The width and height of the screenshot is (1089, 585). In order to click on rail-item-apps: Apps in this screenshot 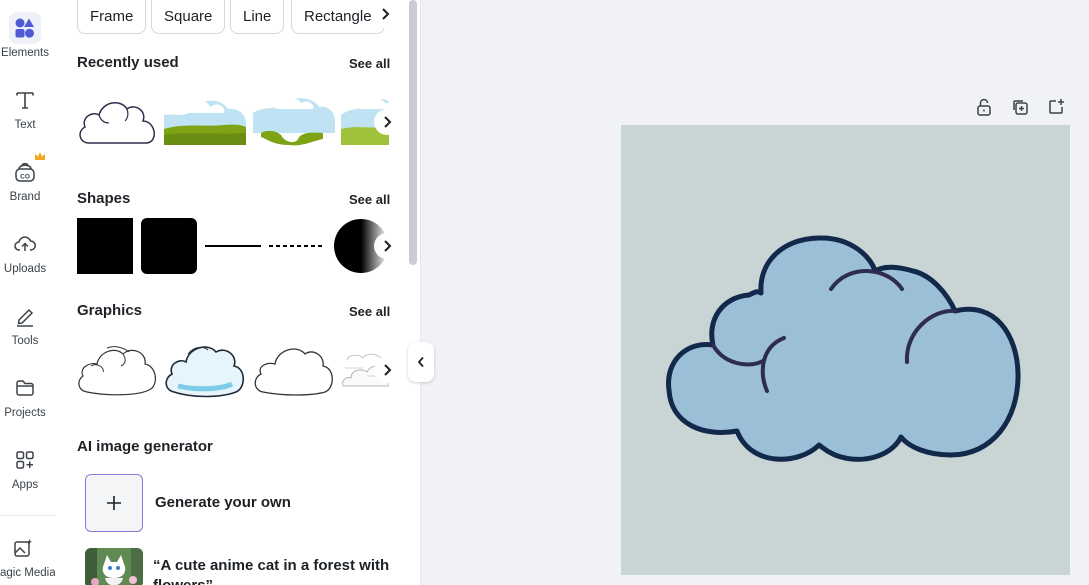, I will do `click(25, 467)`.